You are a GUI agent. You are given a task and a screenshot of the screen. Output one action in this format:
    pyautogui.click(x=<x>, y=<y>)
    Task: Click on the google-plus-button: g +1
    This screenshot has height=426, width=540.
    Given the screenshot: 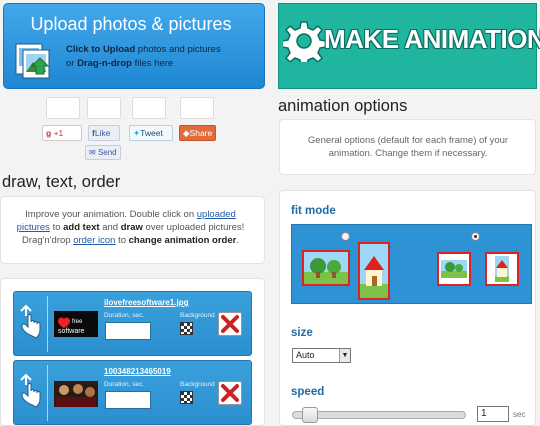 What is the action you would take?
    pyautogui.click(x=62, y=133)
    